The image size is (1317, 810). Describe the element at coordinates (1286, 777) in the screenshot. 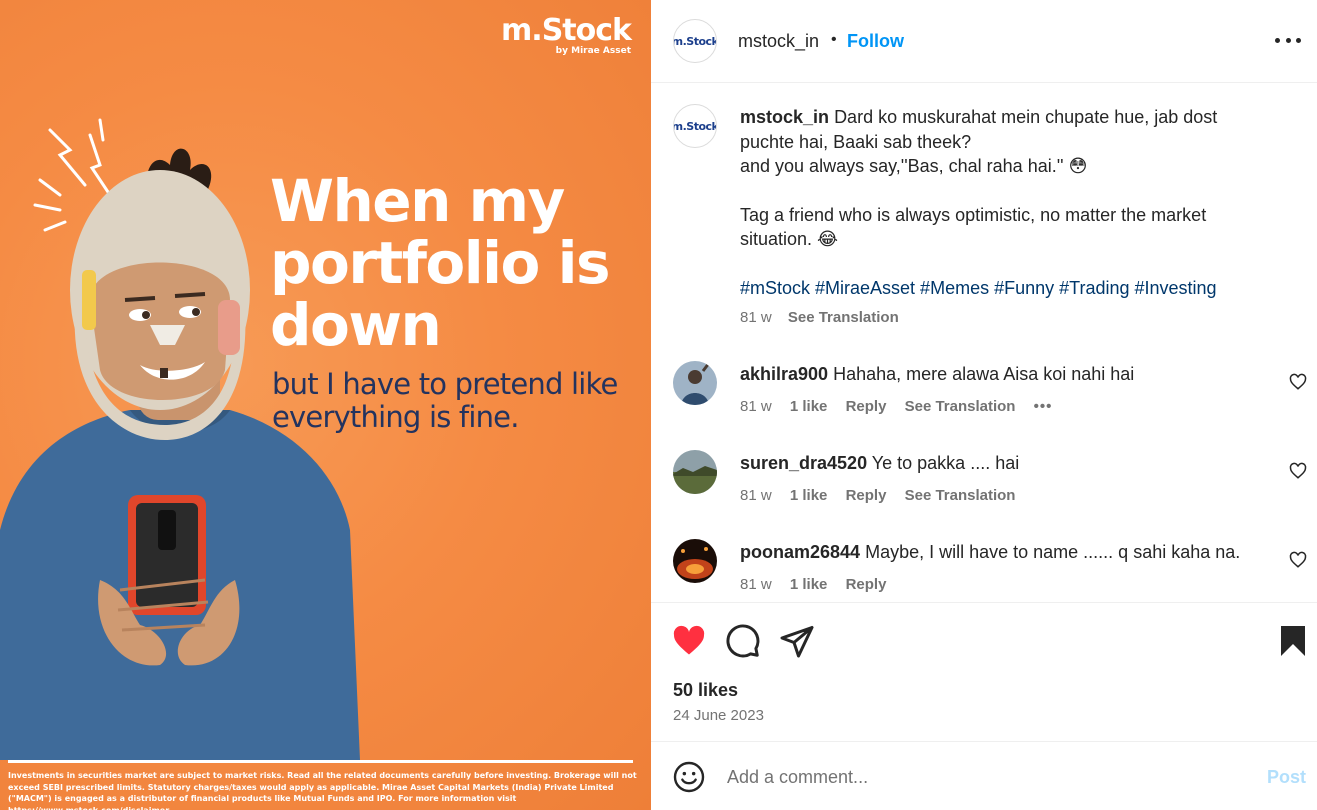

I see `post-comment-button: Post` at that location.